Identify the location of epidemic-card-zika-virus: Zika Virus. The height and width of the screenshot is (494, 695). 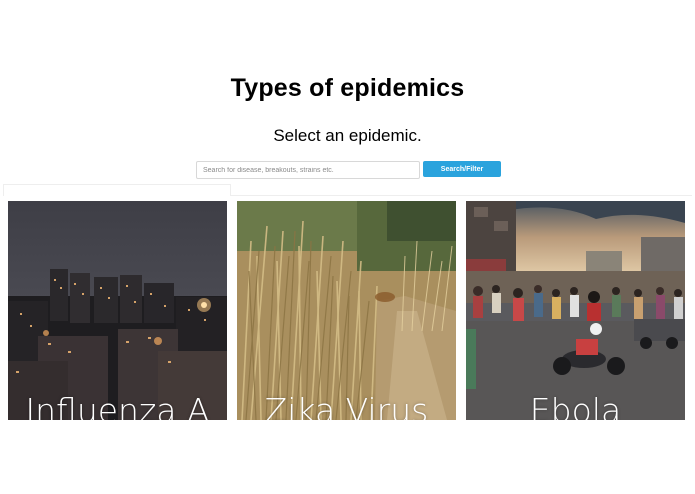
(346, 310).